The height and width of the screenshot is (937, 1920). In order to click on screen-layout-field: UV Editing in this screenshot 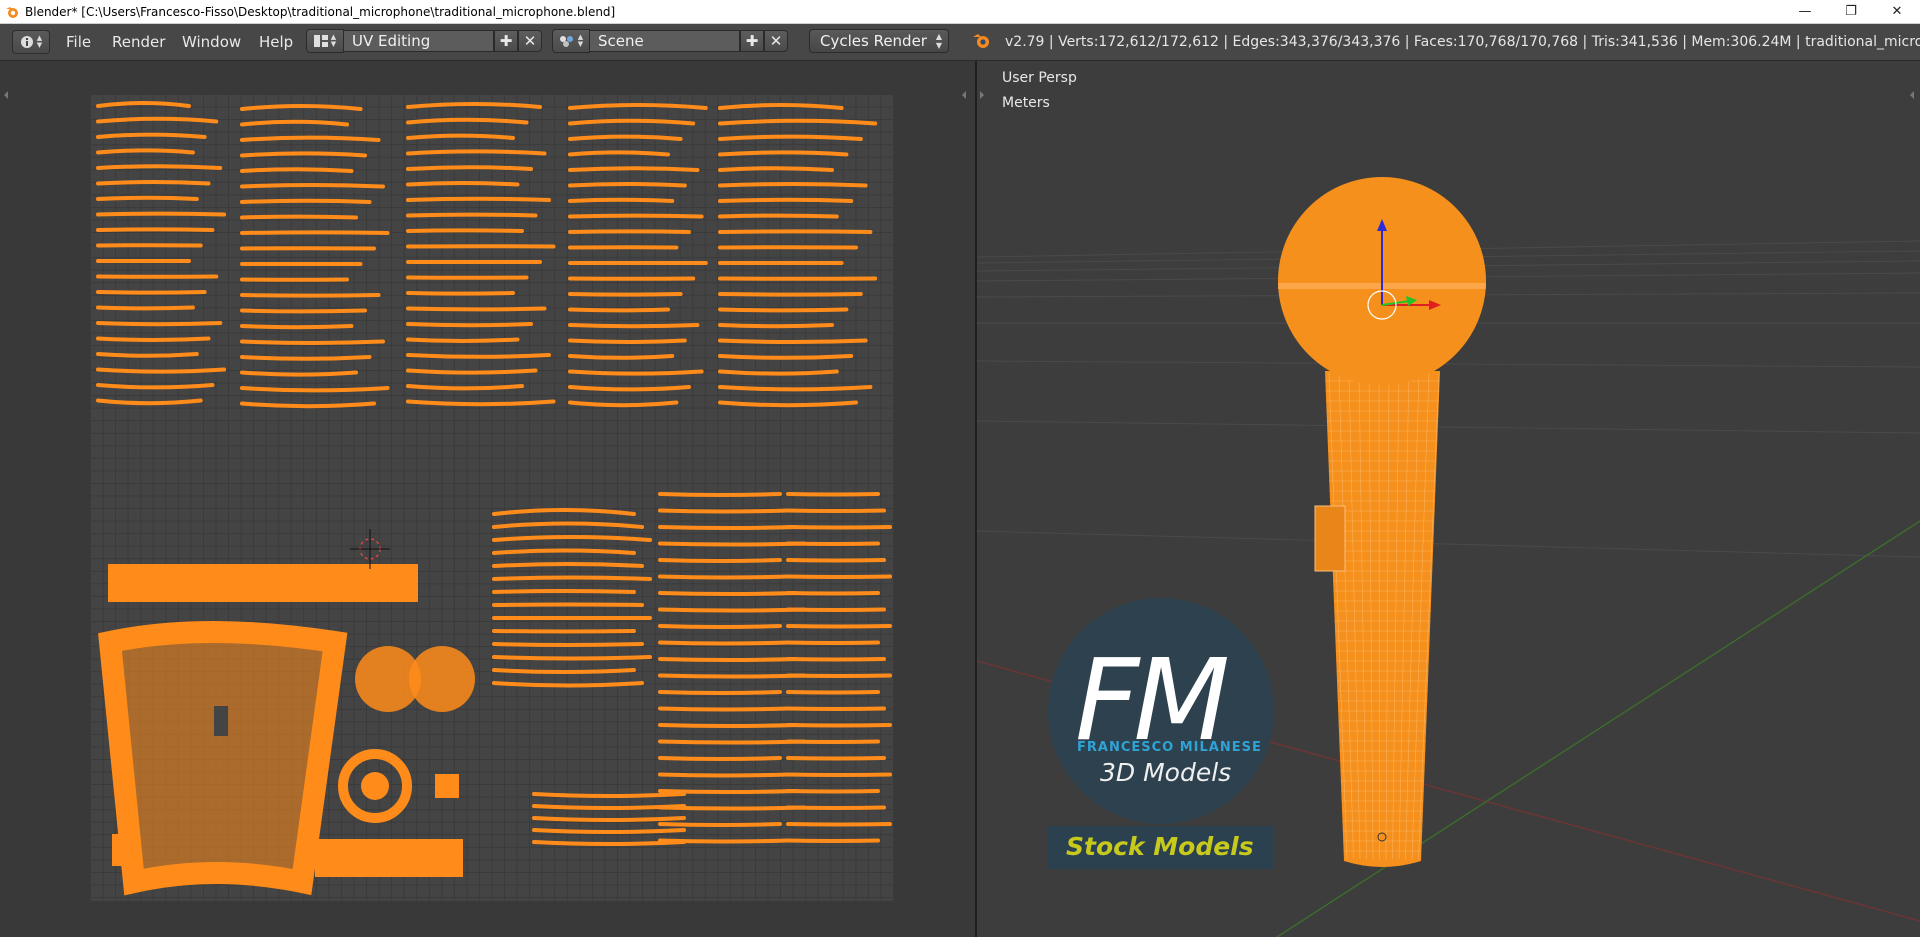, I will do `click(419, 41)`.